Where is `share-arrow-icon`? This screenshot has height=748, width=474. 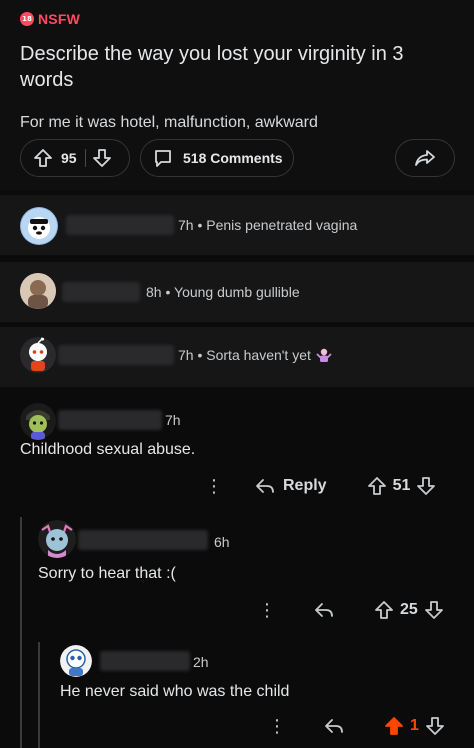 share-arrow-icon is located at coordinates (425, 158).